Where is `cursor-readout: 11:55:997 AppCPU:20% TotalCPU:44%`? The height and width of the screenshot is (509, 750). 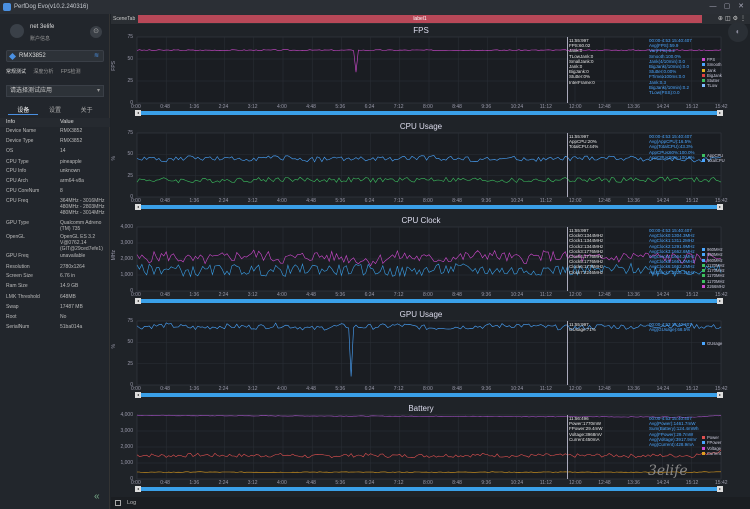 cursor-readout: 11:55:997 AppCPU:20% TotalCPU:44% is located at coordinates (583, 142).